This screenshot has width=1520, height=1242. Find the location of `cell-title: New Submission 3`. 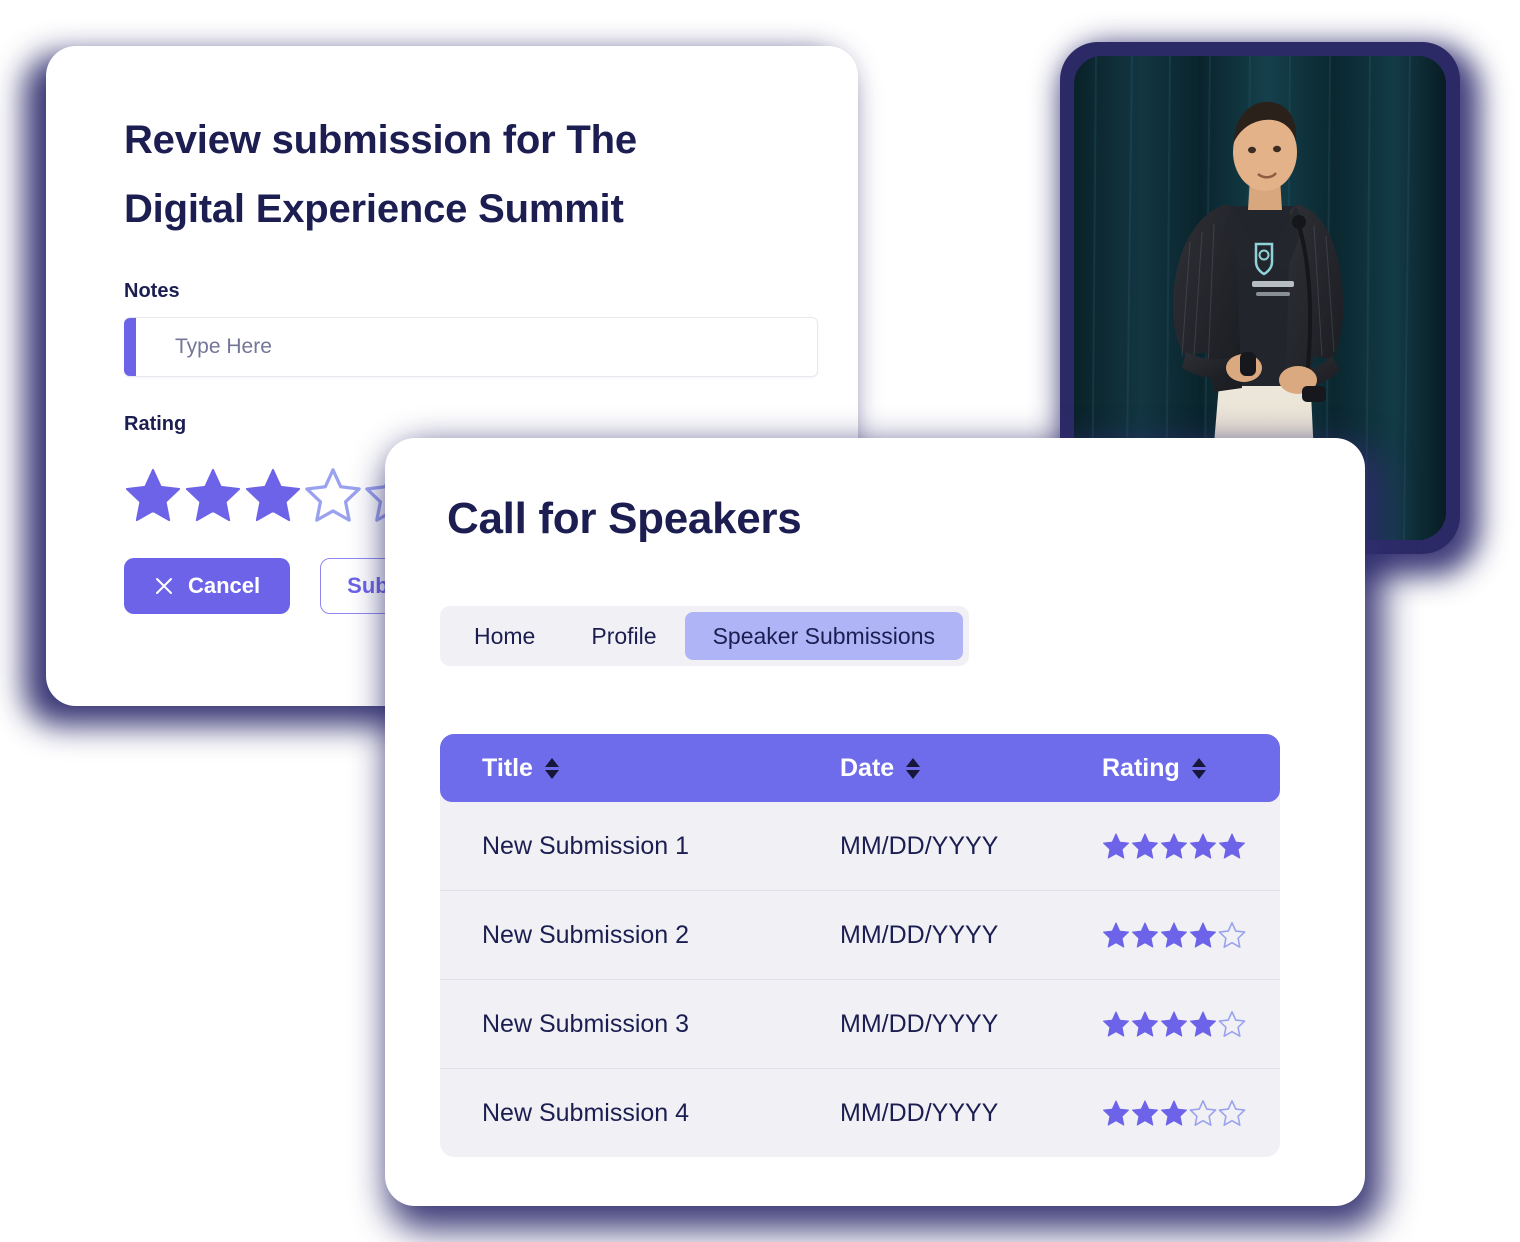

cell-title: New Submission 3 is located at coordinates (586, 1023).